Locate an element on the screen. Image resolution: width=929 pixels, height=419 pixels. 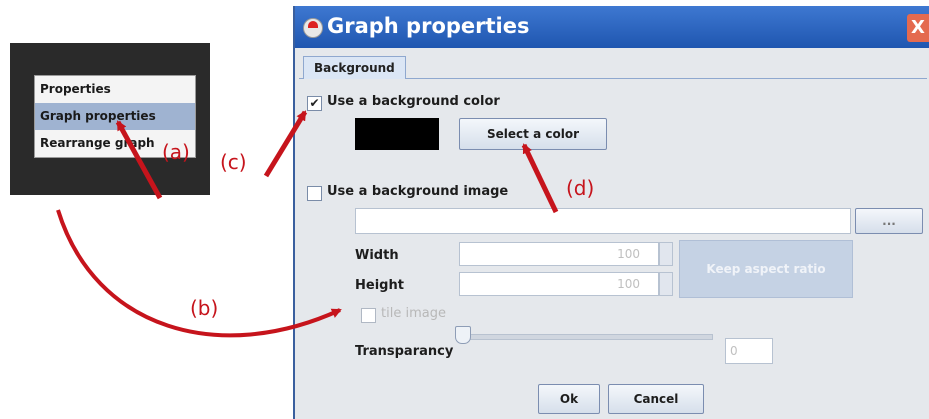
app-icon is located at coordinates (313, 28).